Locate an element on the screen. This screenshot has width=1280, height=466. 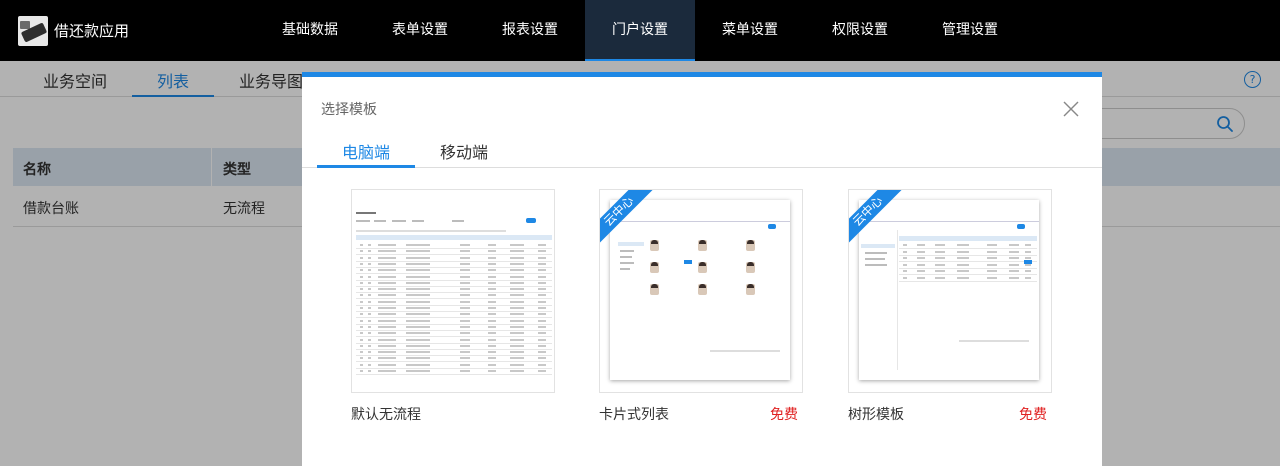
close-icon is located at coordinates (1071, 109).